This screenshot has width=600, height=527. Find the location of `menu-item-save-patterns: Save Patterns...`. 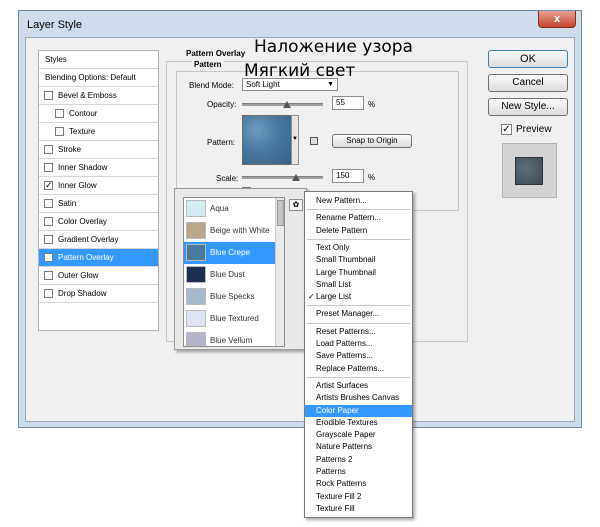

menu-item-save-patterns: Save Patterns... is located at coordinates (358, 356).